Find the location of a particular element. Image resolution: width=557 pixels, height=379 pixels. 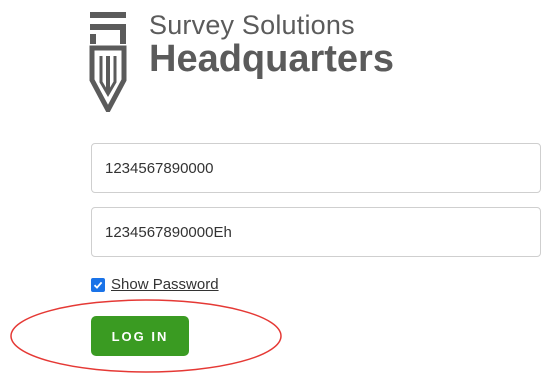

brand-title-line1: Survey Solutions is located at coordinates (252, 25).